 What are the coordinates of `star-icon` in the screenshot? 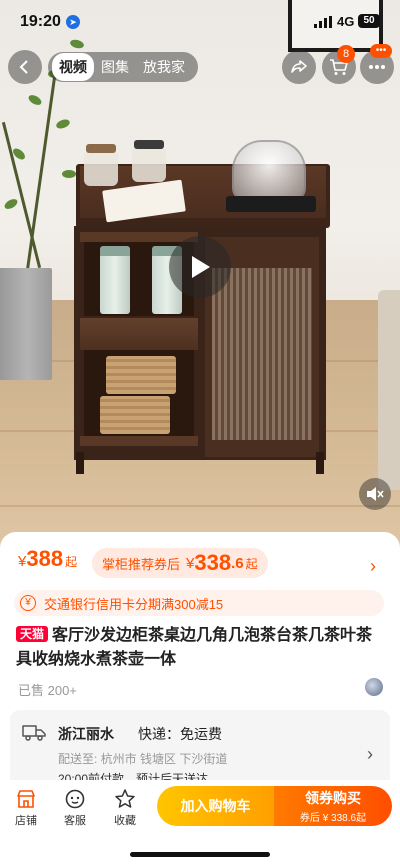 It's located at (125, 798).